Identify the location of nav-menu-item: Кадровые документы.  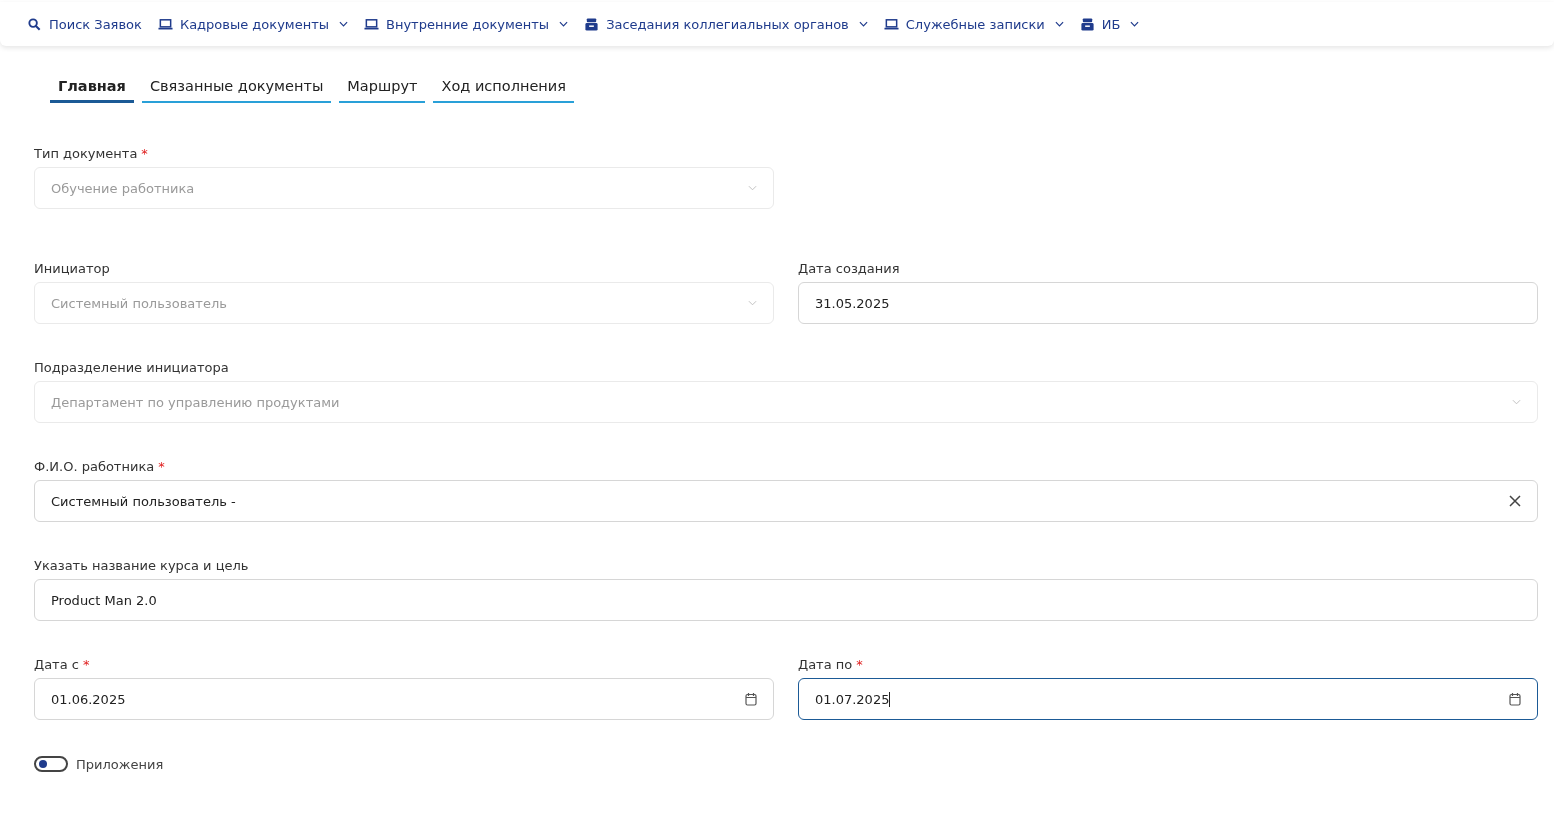
(252, 24).